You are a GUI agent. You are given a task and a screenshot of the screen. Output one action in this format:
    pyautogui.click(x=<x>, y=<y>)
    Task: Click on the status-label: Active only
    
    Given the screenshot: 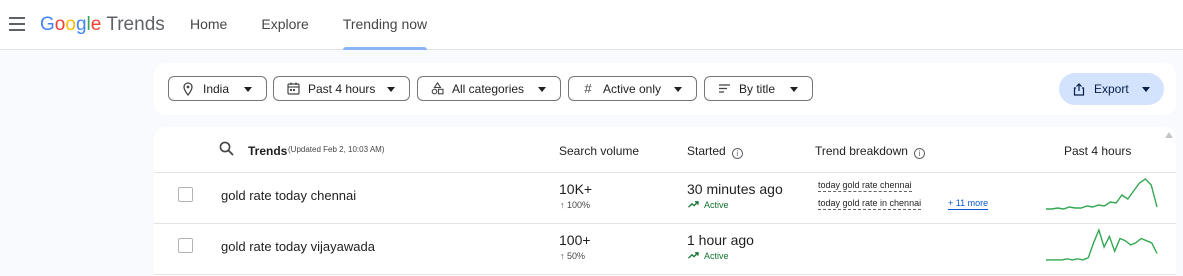 What is the action you would take?
    pyautogui.click(x=632, y=88)
    